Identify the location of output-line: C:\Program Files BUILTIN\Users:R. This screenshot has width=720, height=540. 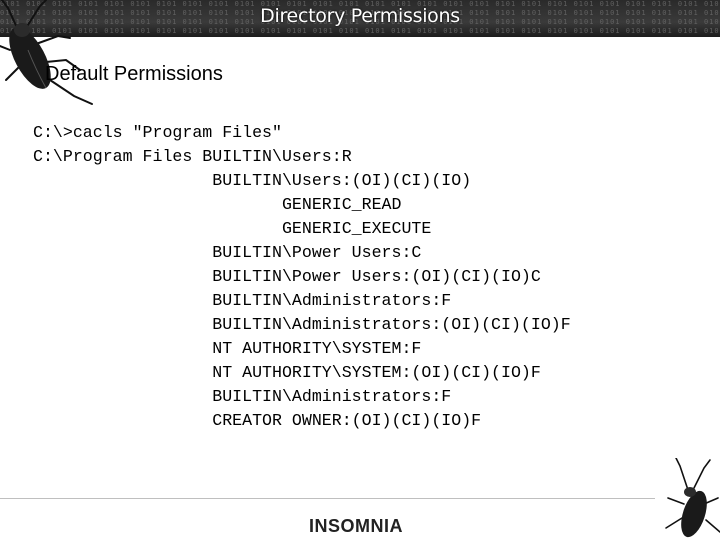
(192, 156).